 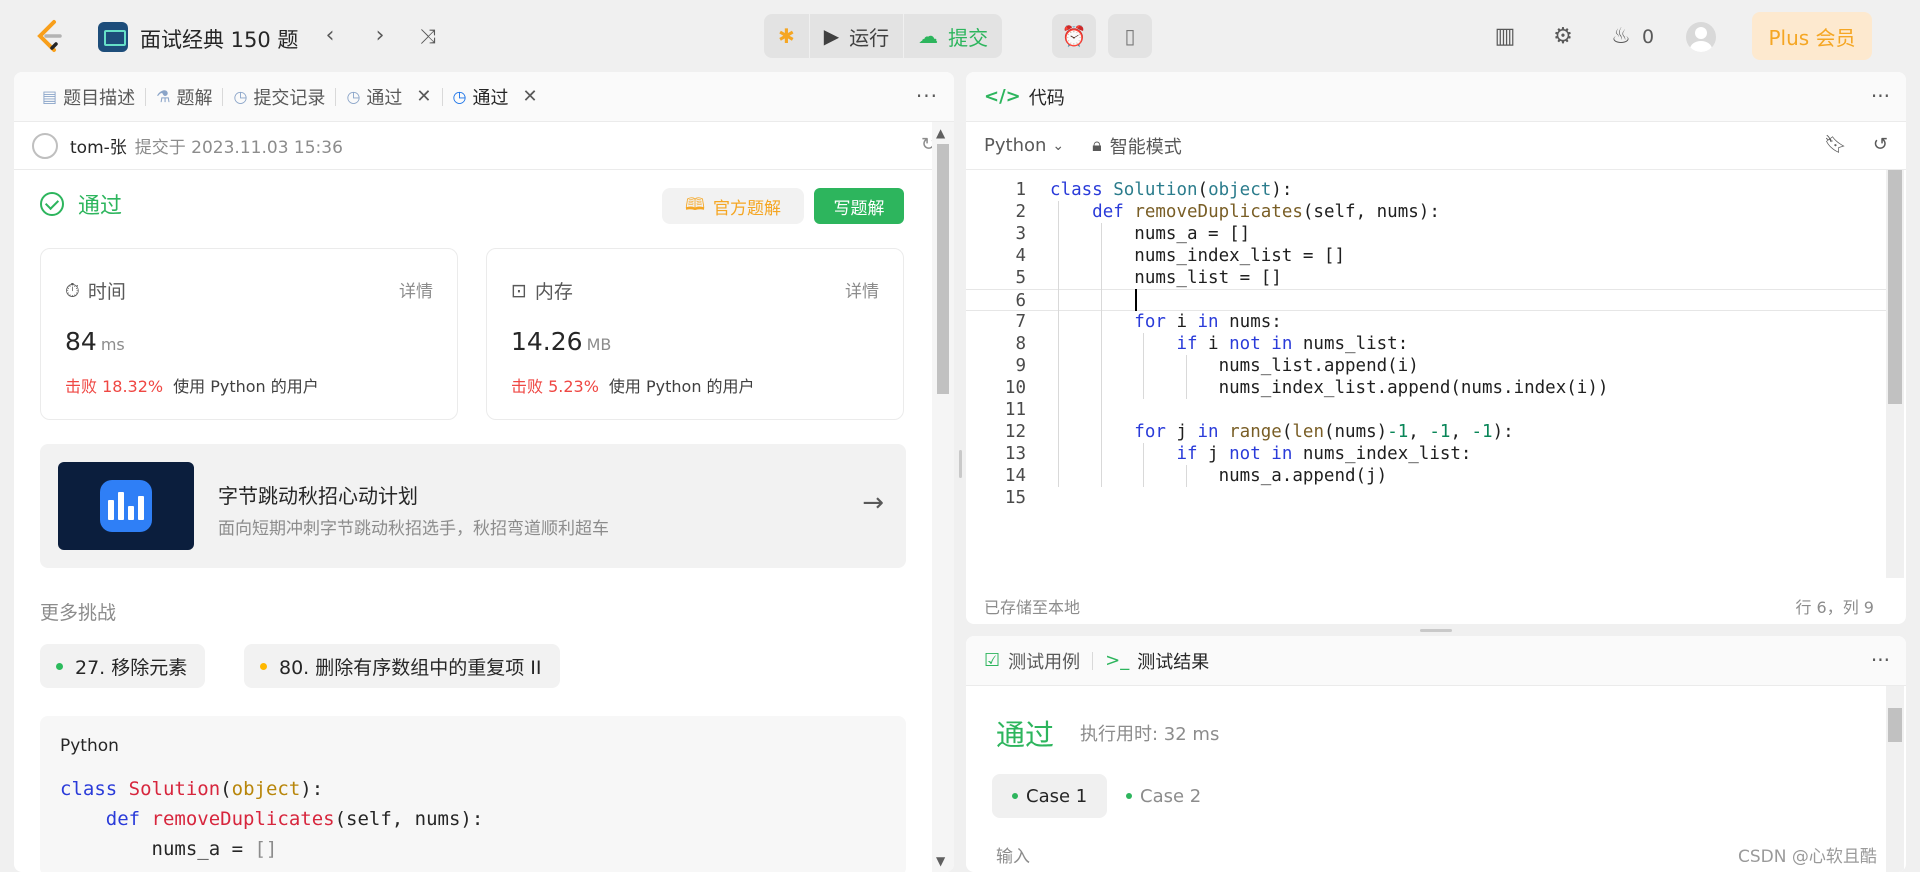 I want to click on promo-banner: 字节跳动秋招心动计划 面向短期冲刺字节跳动秋招选手，秋招弯道顺利超车 →, so click(x=473, y=506).